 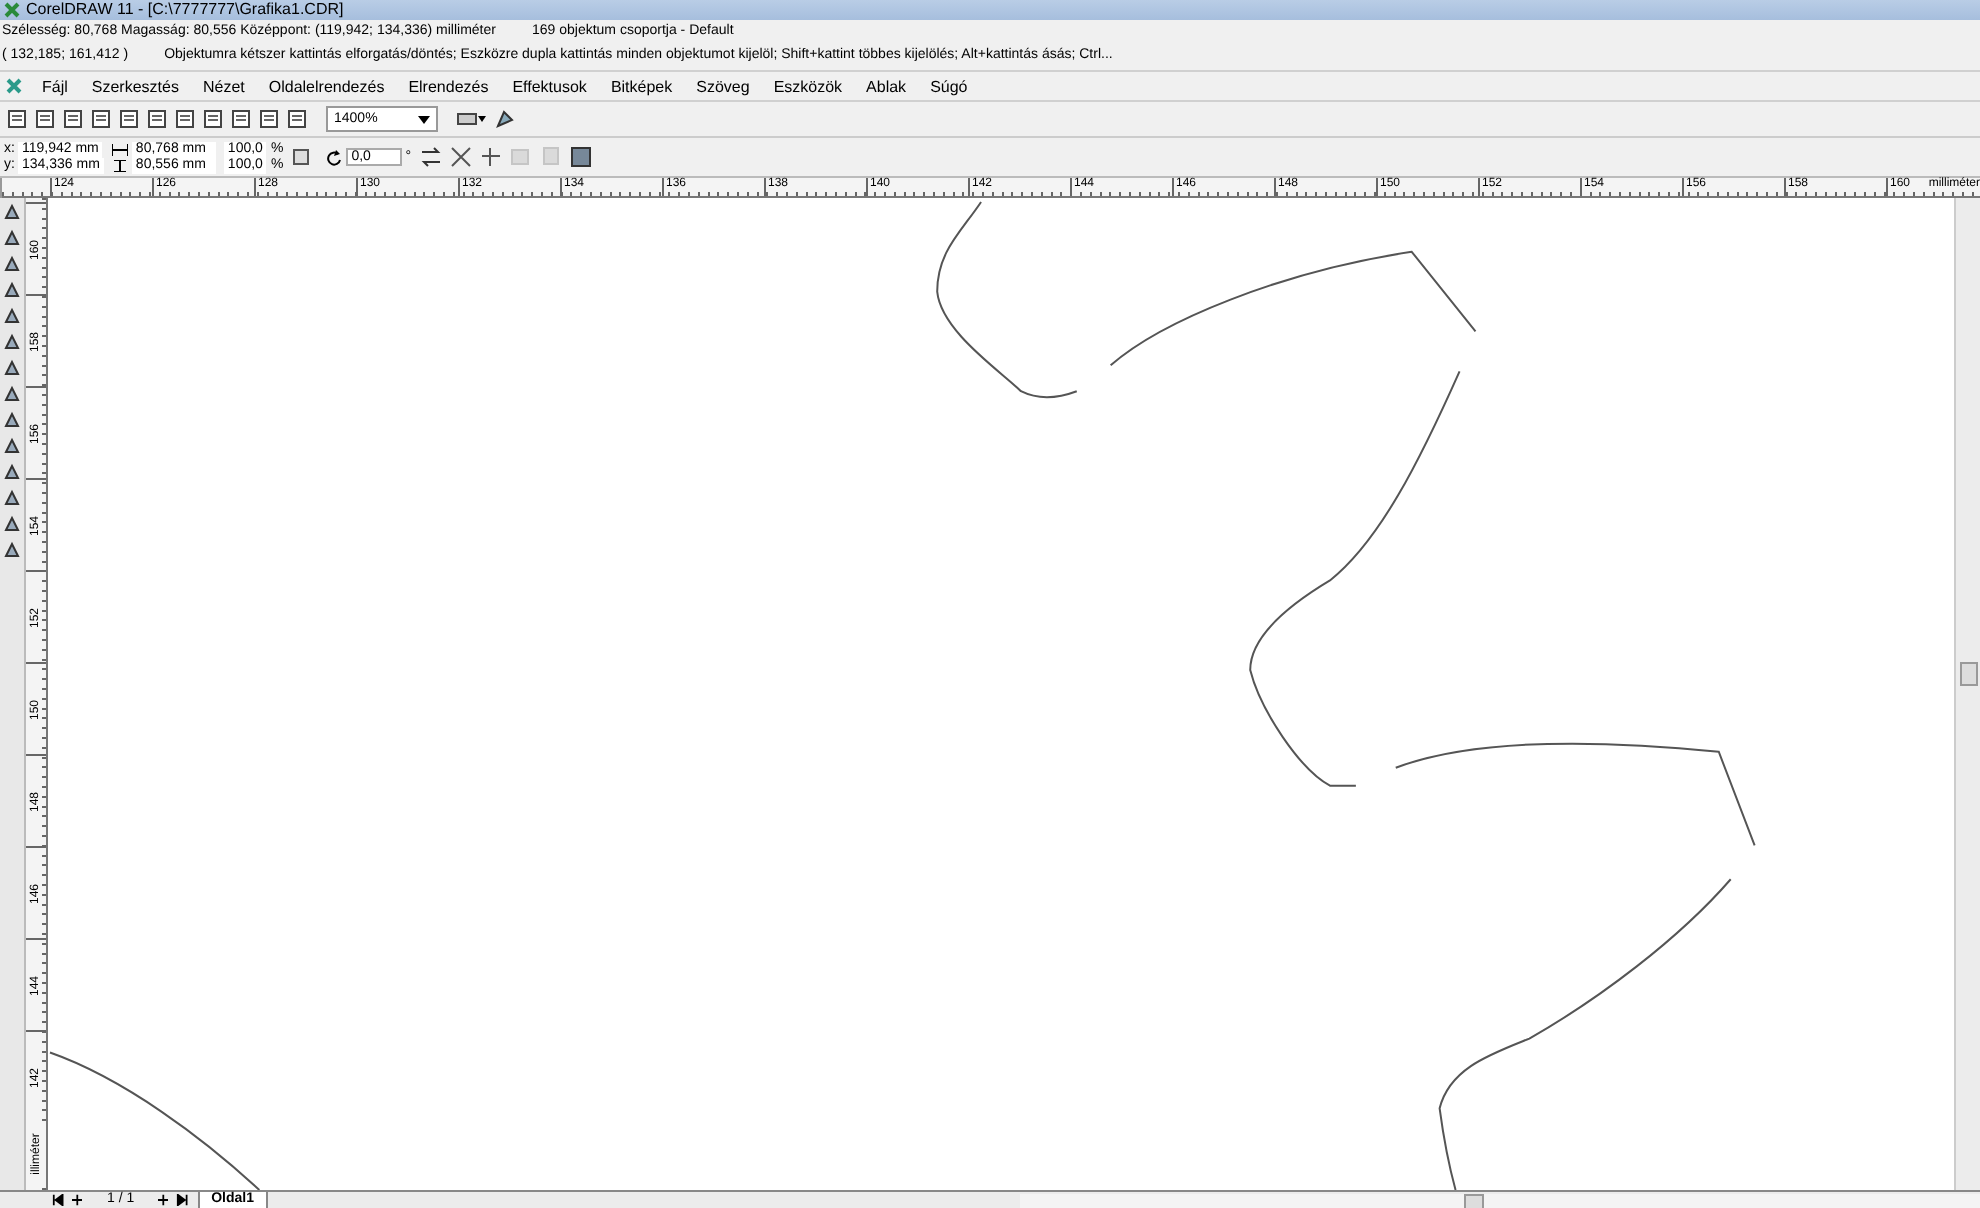 What do you see at coordinates (119, 149) in the screenshot?
I see `width-icon` at bounding box center [119, 149].